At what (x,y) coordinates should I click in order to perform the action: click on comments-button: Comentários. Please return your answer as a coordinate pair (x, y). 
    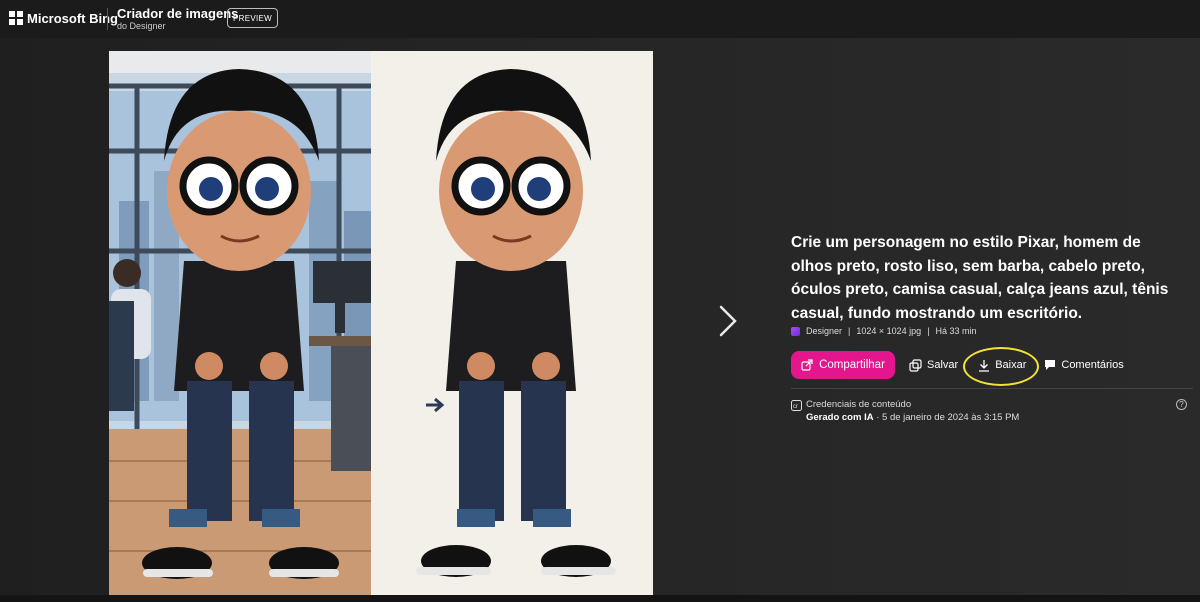
    Looking at the image, I should click on (1084, 365).